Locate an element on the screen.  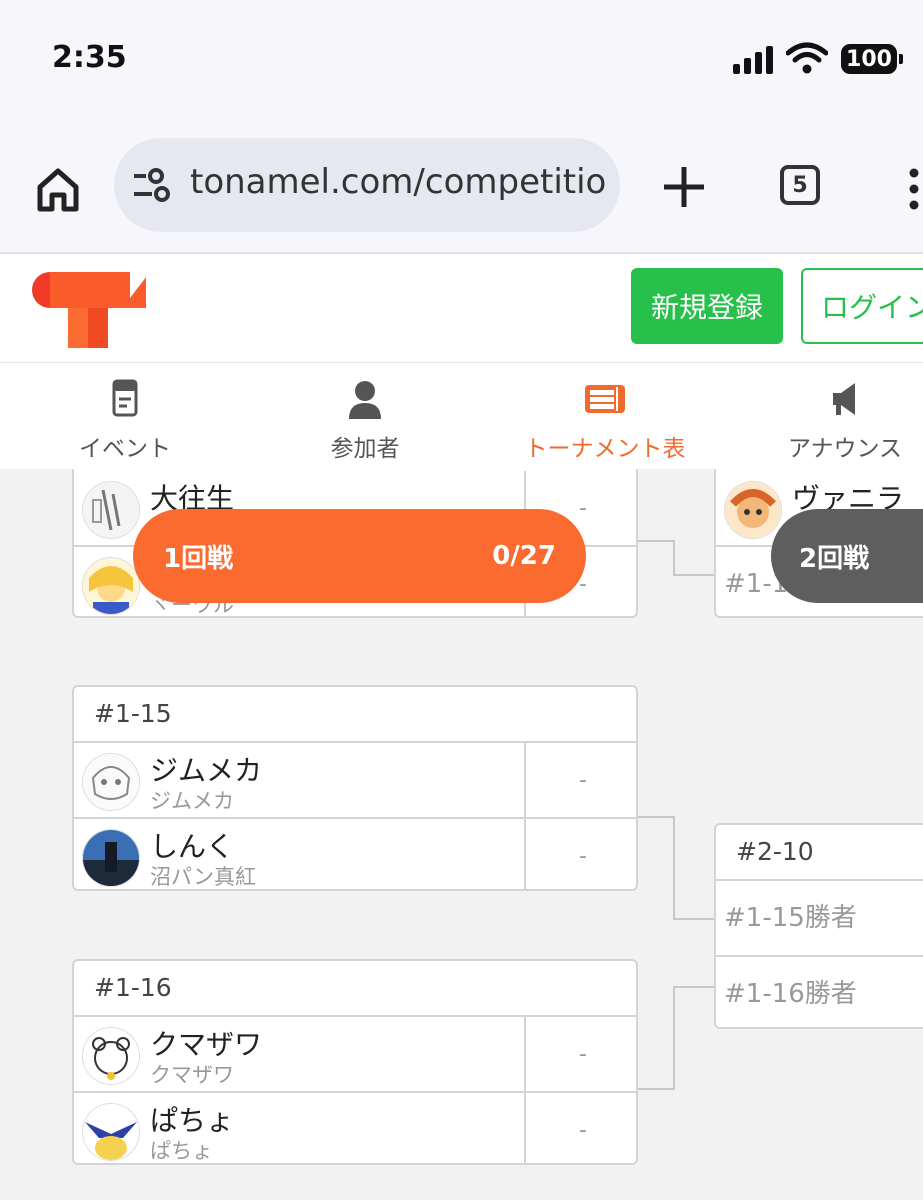
match-id: #1-16 is located at coordinates (355, 989).